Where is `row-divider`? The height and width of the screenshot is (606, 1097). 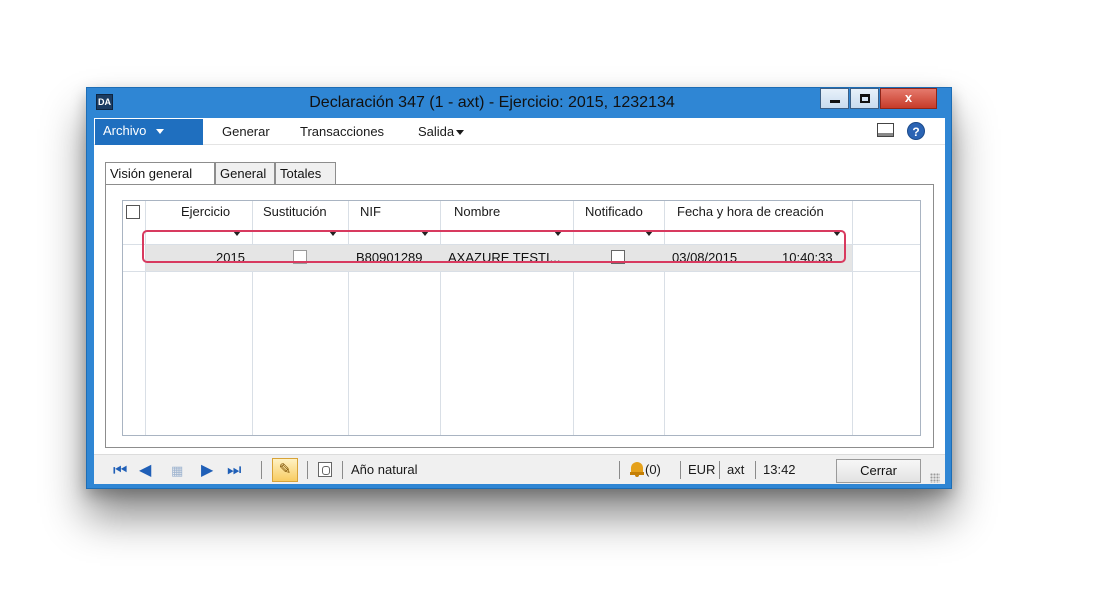 row-divider is located at coordinates (521, 271).